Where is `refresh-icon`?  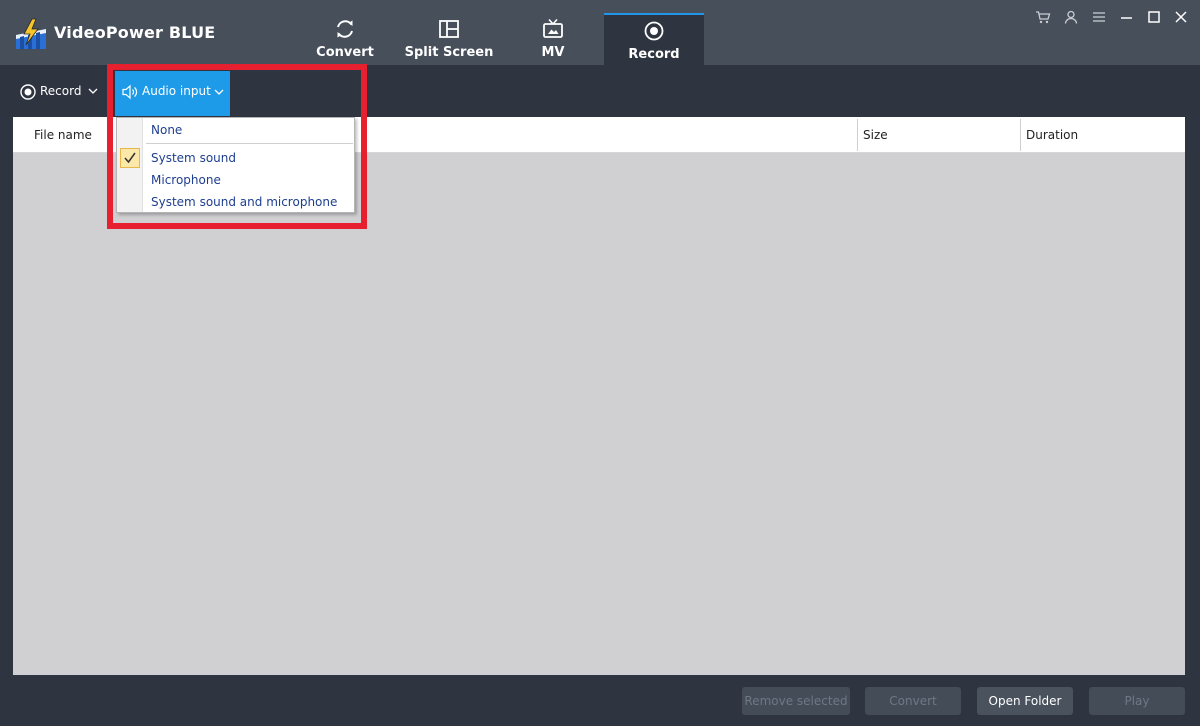
refresh-icon is located at coordinates (345, 29).